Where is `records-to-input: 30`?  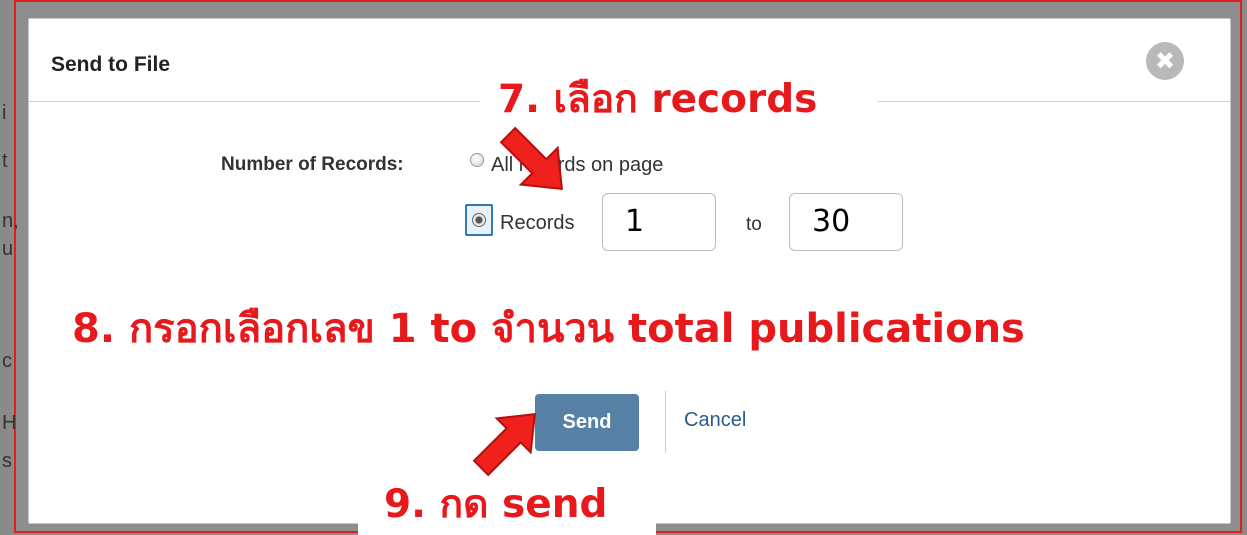 records-to-input: 30 is located at coordinates (846, 222).